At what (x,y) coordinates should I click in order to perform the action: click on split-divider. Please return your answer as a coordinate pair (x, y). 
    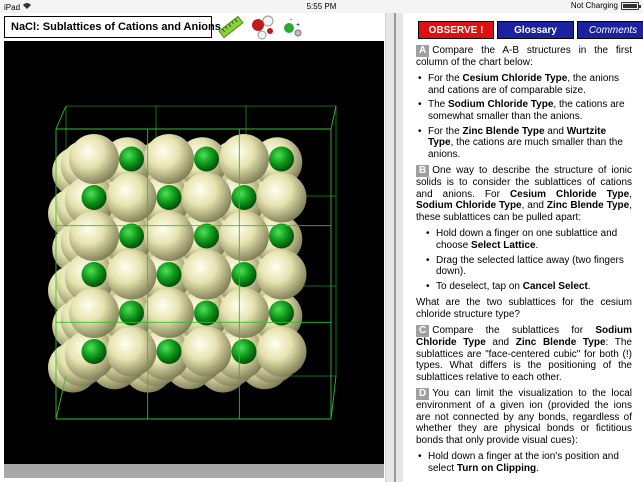
    Looking at the image, I should click on (394, 247).